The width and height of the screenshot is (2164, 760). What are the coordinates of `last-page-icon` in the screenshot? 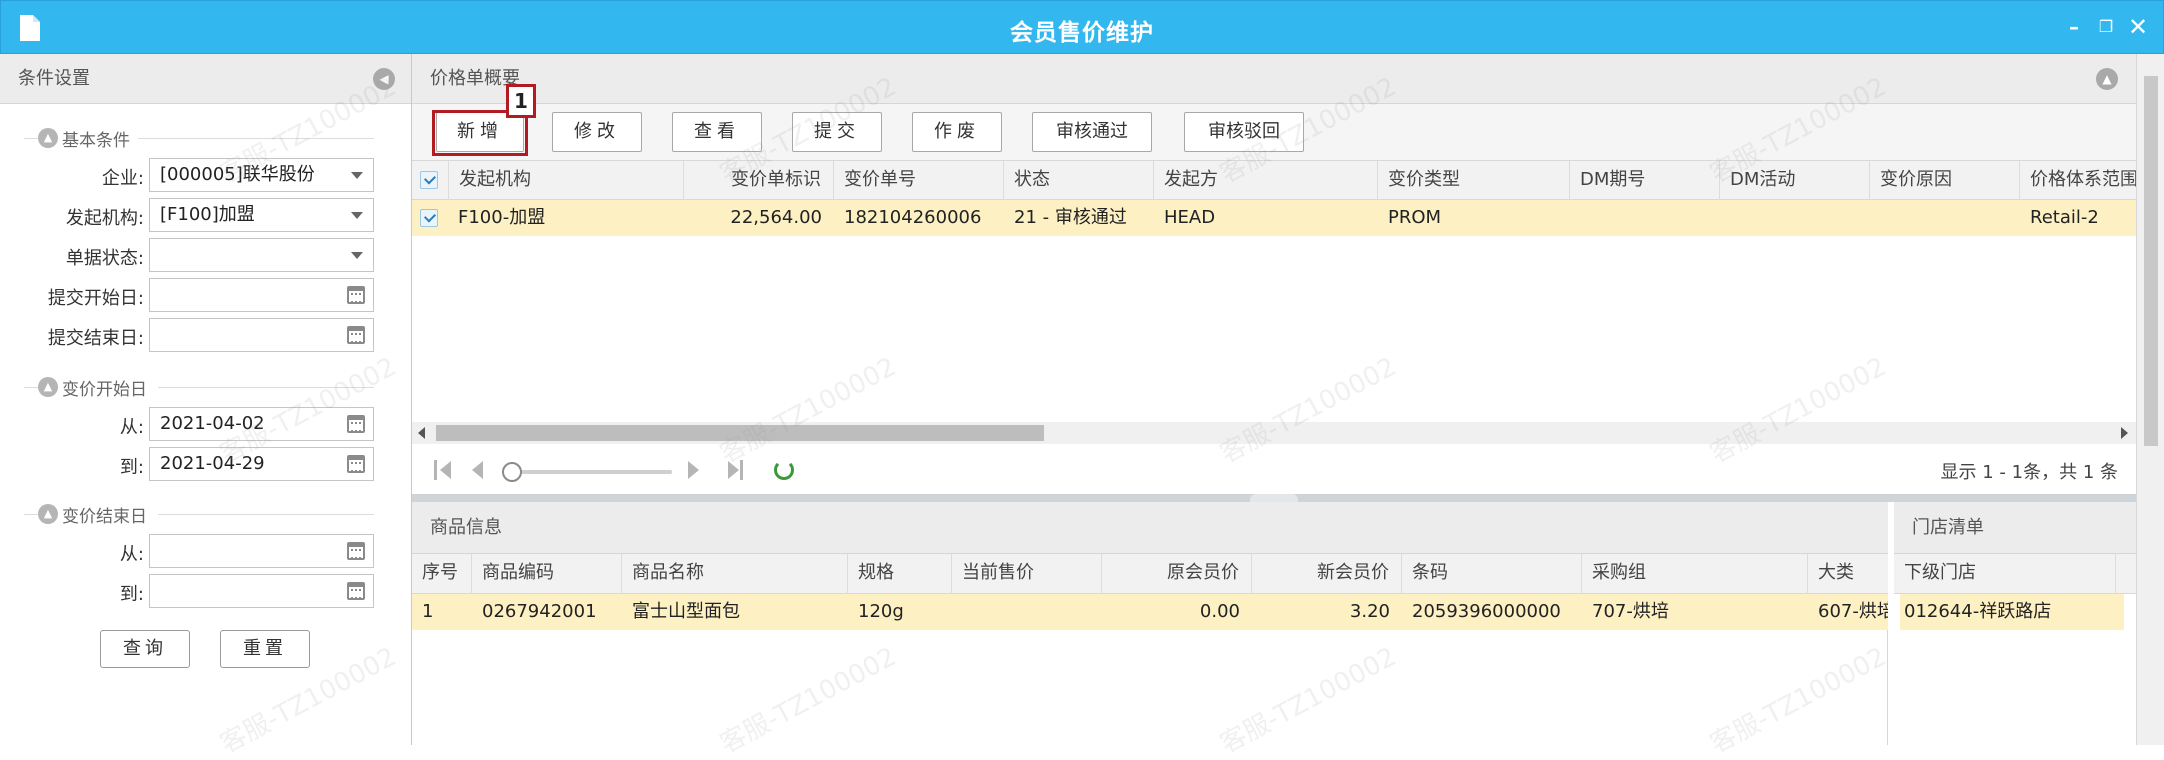 It's located at (733, 470).